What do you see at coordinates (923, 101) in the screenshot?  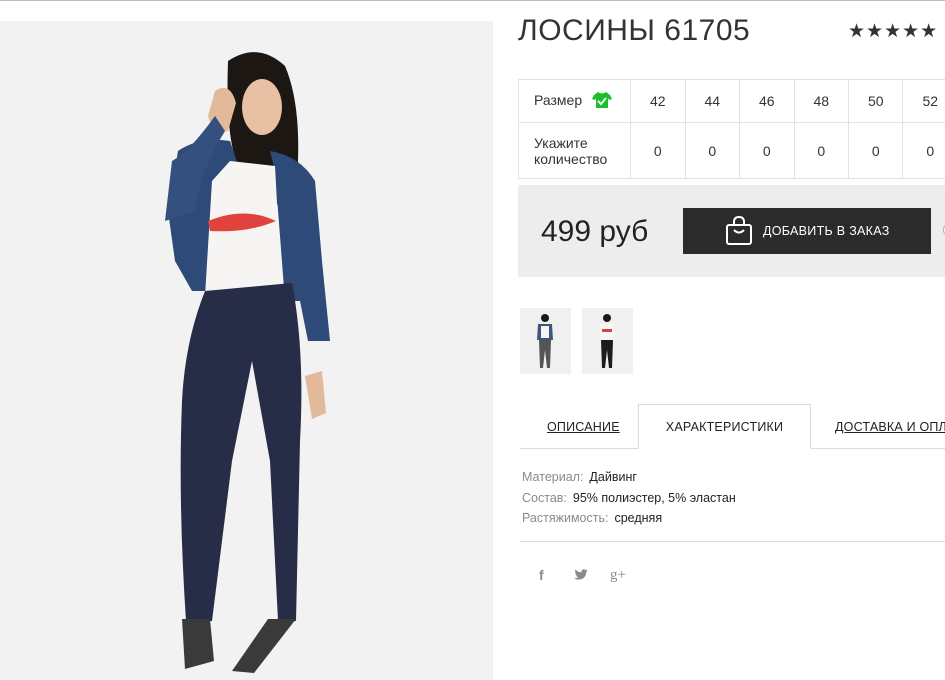 I see `size-cell: 52` at bounding box center [923, 101].